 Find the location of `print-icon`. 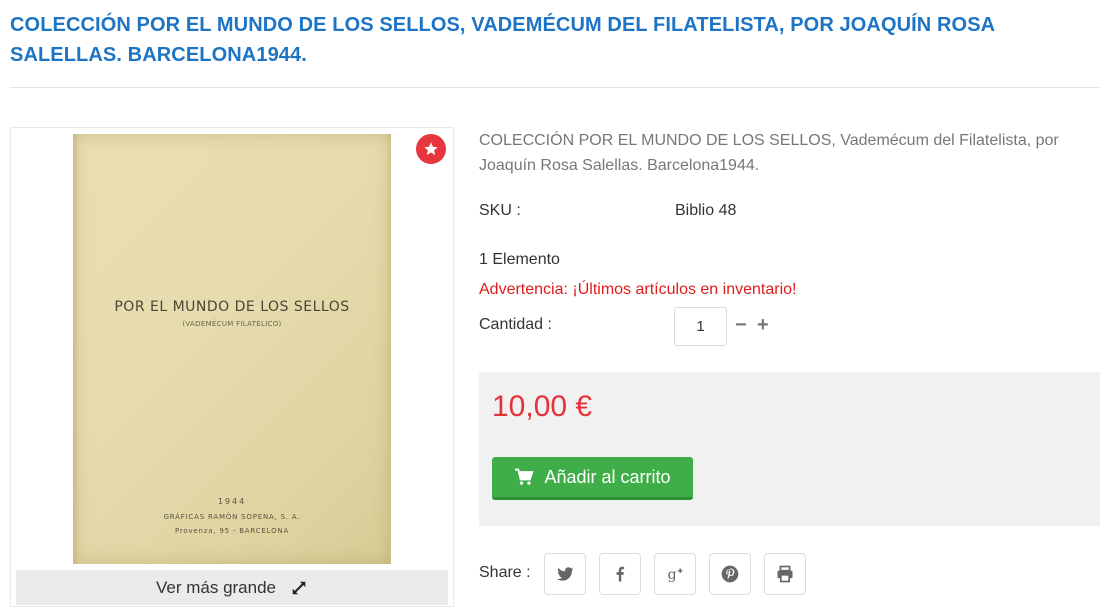

print-icon is located at coordinates (785, 574).